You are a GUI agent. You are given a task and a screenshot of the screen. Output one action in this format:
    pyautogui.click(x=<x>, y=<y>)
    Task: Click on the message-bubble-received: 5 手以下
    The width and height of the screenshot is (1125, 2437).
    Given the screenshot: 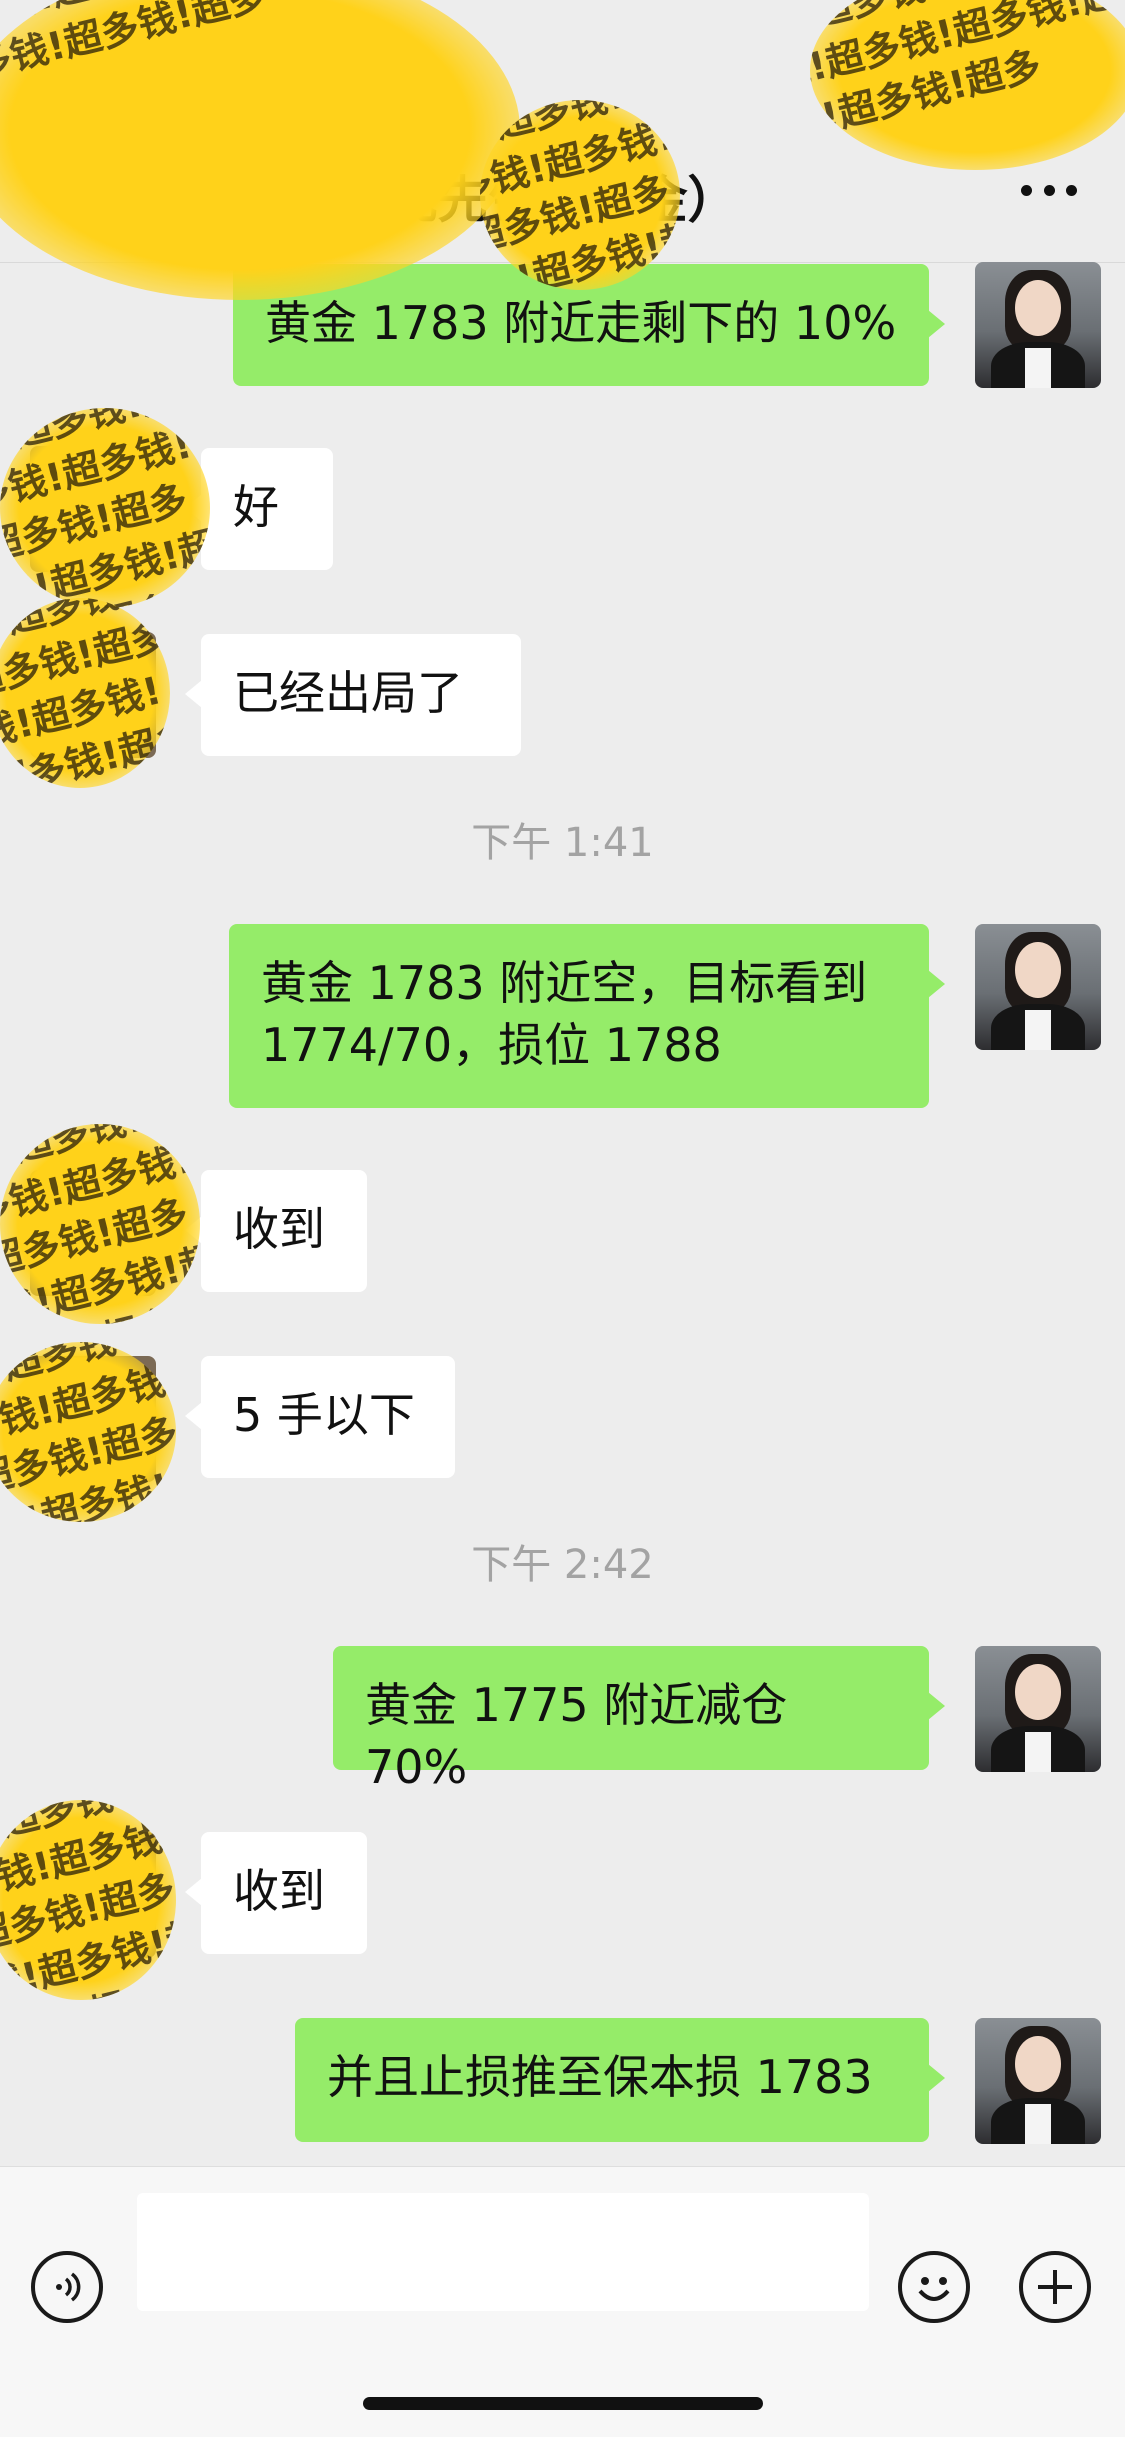 What is the action you would take?
    pyautogui.click(x=320, y=1417)
    